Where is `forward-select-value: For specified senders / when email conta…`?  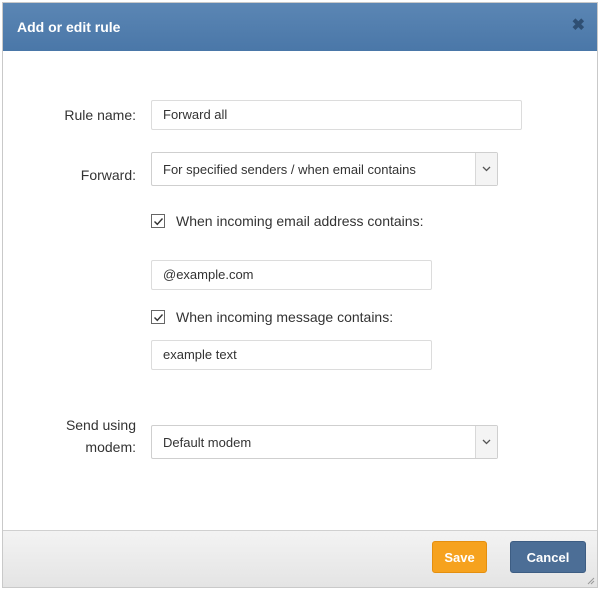 forward-select-value: For specified senders / when email conta… is located at coordinates (289, 169).